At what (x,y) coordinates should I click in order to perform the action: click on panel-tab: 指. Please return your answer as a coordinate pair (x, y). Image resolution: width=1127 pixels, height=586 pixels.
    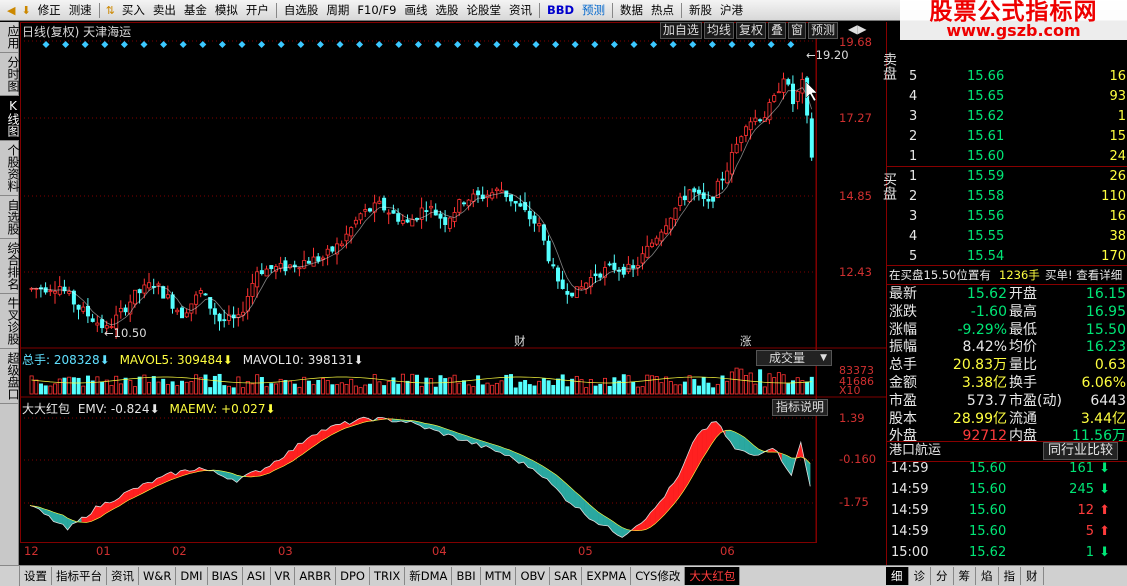
    Looking at the image, I should click on (1010, 576).